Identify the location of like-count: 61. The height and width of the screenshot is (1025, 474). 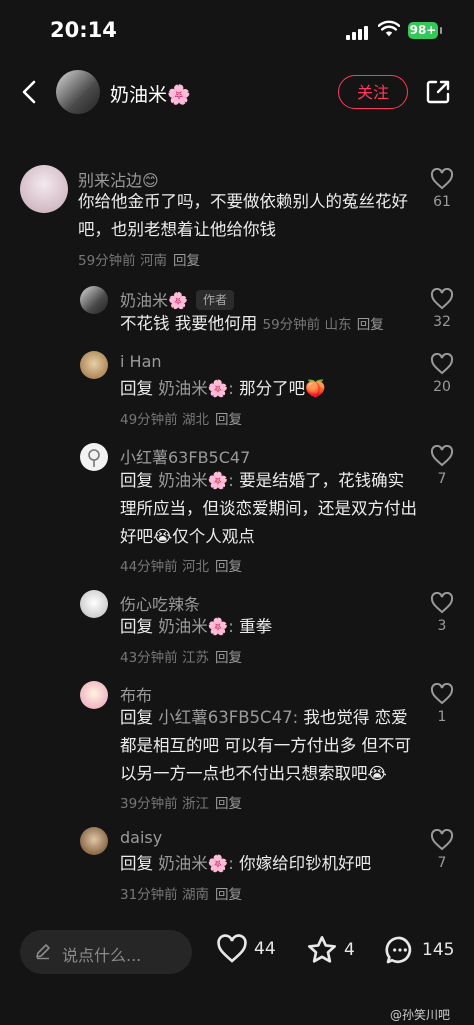
(442, 202).